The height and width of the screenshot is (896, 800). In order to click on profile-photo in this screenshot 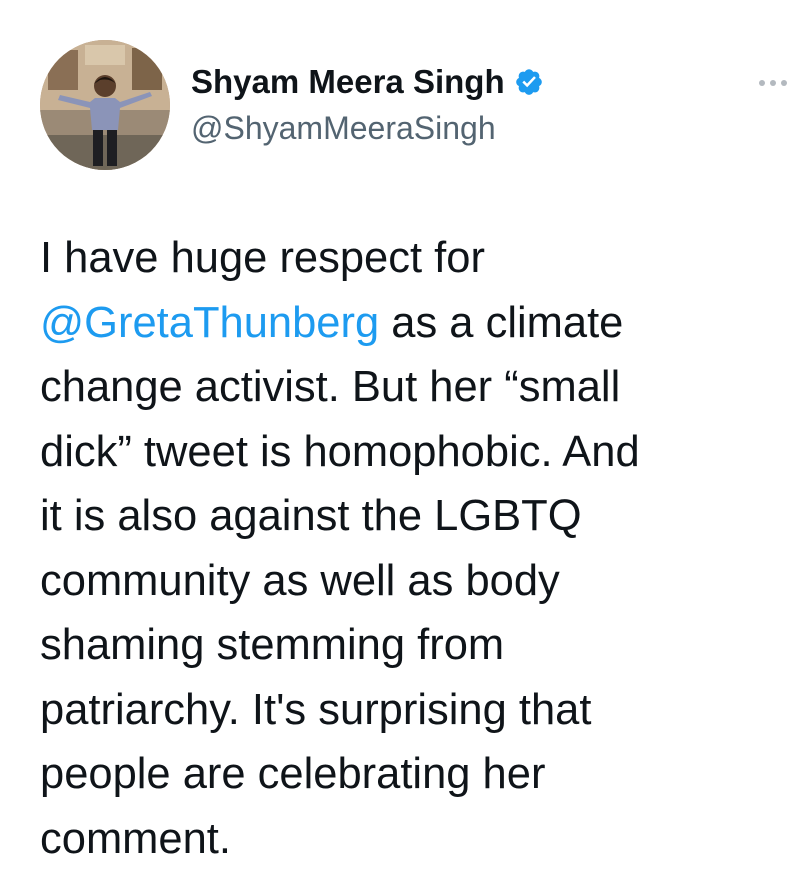, I will do `click(105, 105)`.